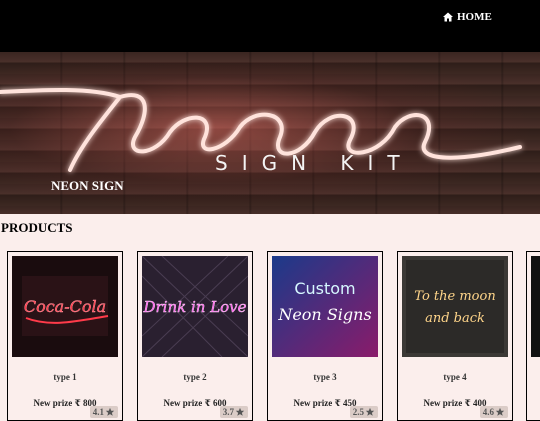 The image size is (540, 421). What do you see at coordinates (454, 296) in the screenshot?
I see `svg-text: To the moon` at bounding box center [454, 296].